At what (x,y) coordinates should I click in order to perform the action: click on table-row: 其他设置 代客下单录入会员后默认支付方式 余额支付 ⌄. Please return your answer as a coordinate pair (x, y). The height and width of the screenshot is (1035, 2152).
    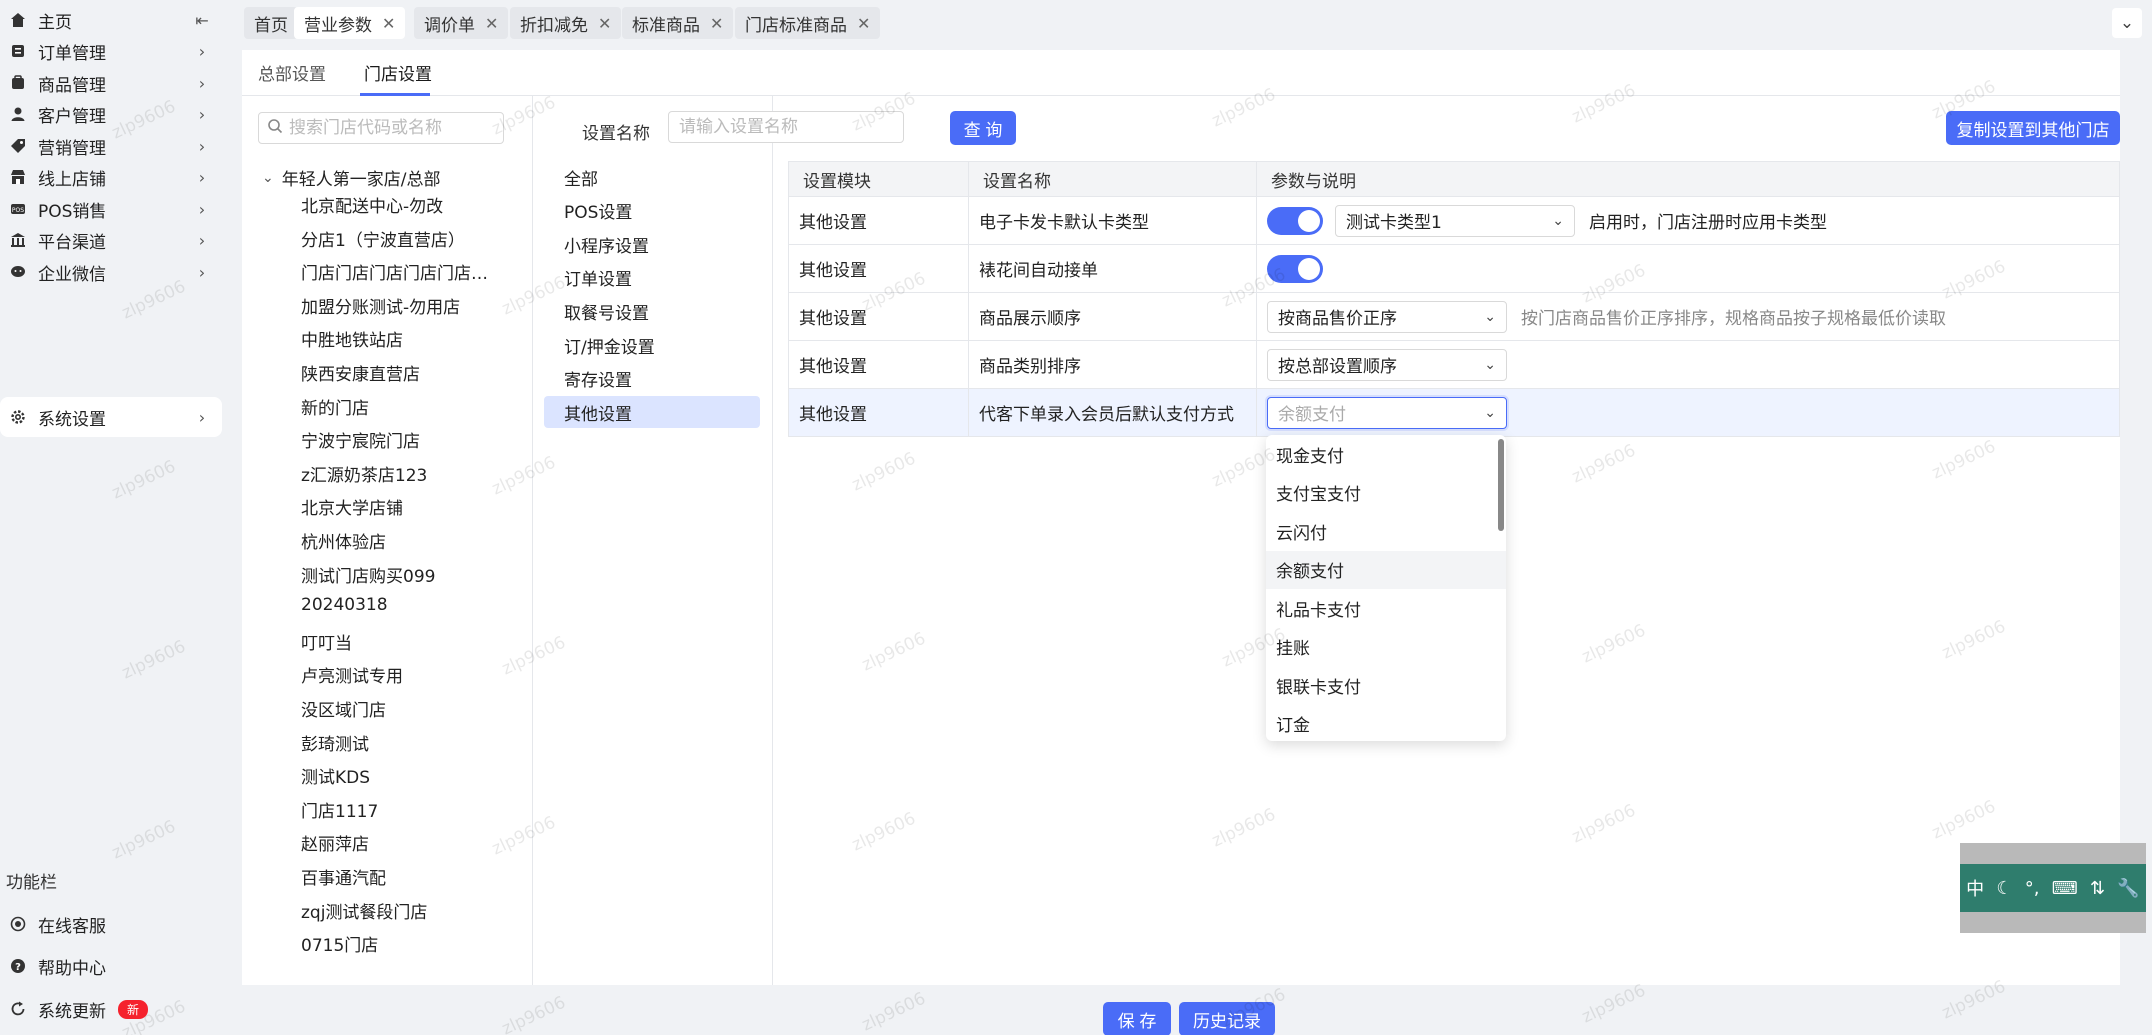
    Looking at the image, I should click on (1454, 413).